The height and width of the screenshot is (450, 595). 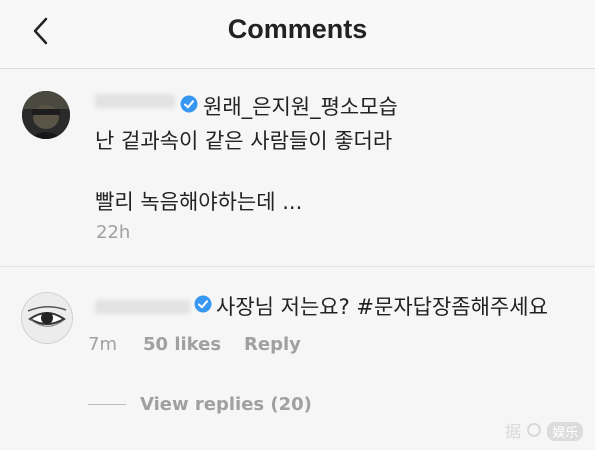 I want to click on comment-text-line: 난 겉과속이 같은 사람들이 좋더라, so click(x=244, y=141).